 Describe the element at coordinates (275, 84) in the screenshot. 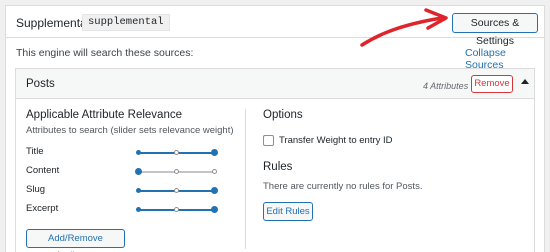

I see `source-header: Posts 4 Attributes Remove` at that location.